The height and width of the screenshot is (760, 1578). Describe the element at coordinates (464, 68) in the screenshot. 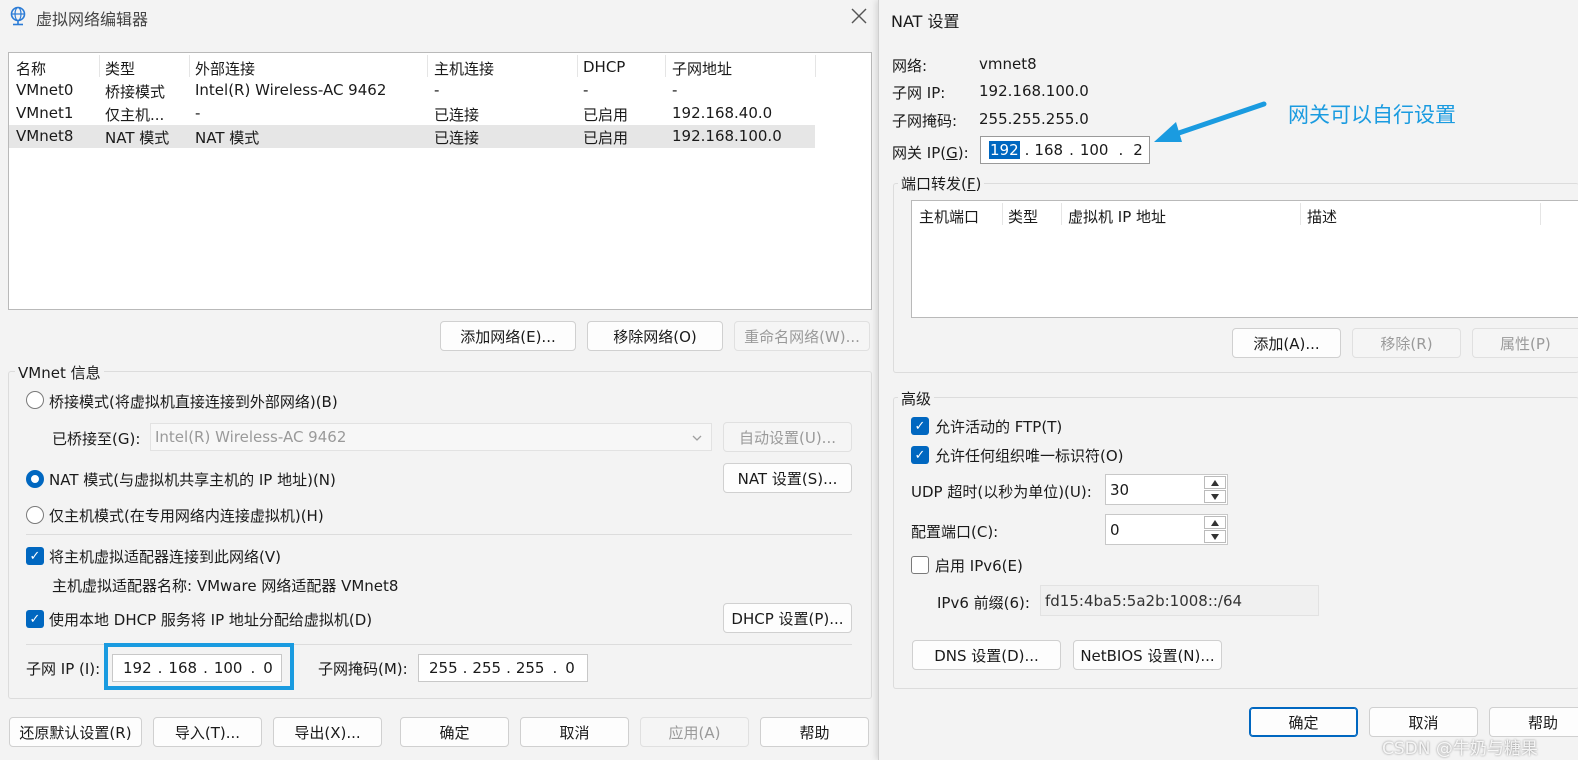

I see `column-header-host: 主机连接` at that location.